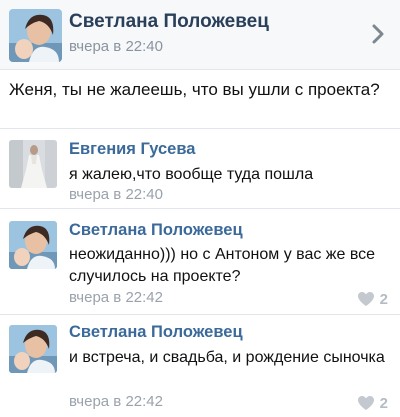 The image size is (400, 417). What do you see at coordinates (378, 34) in the screenshot?
I see `chevron-right-icon` at bounding box center [378, 34].